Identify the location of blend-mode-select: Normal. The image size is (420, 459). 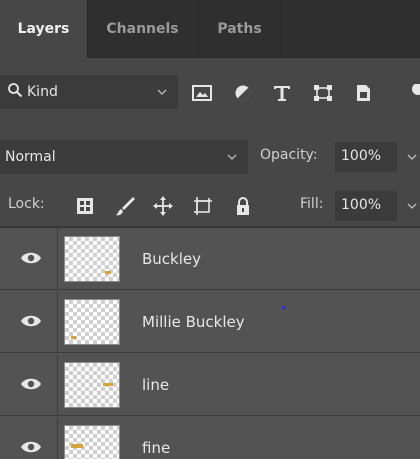
(124, 157).